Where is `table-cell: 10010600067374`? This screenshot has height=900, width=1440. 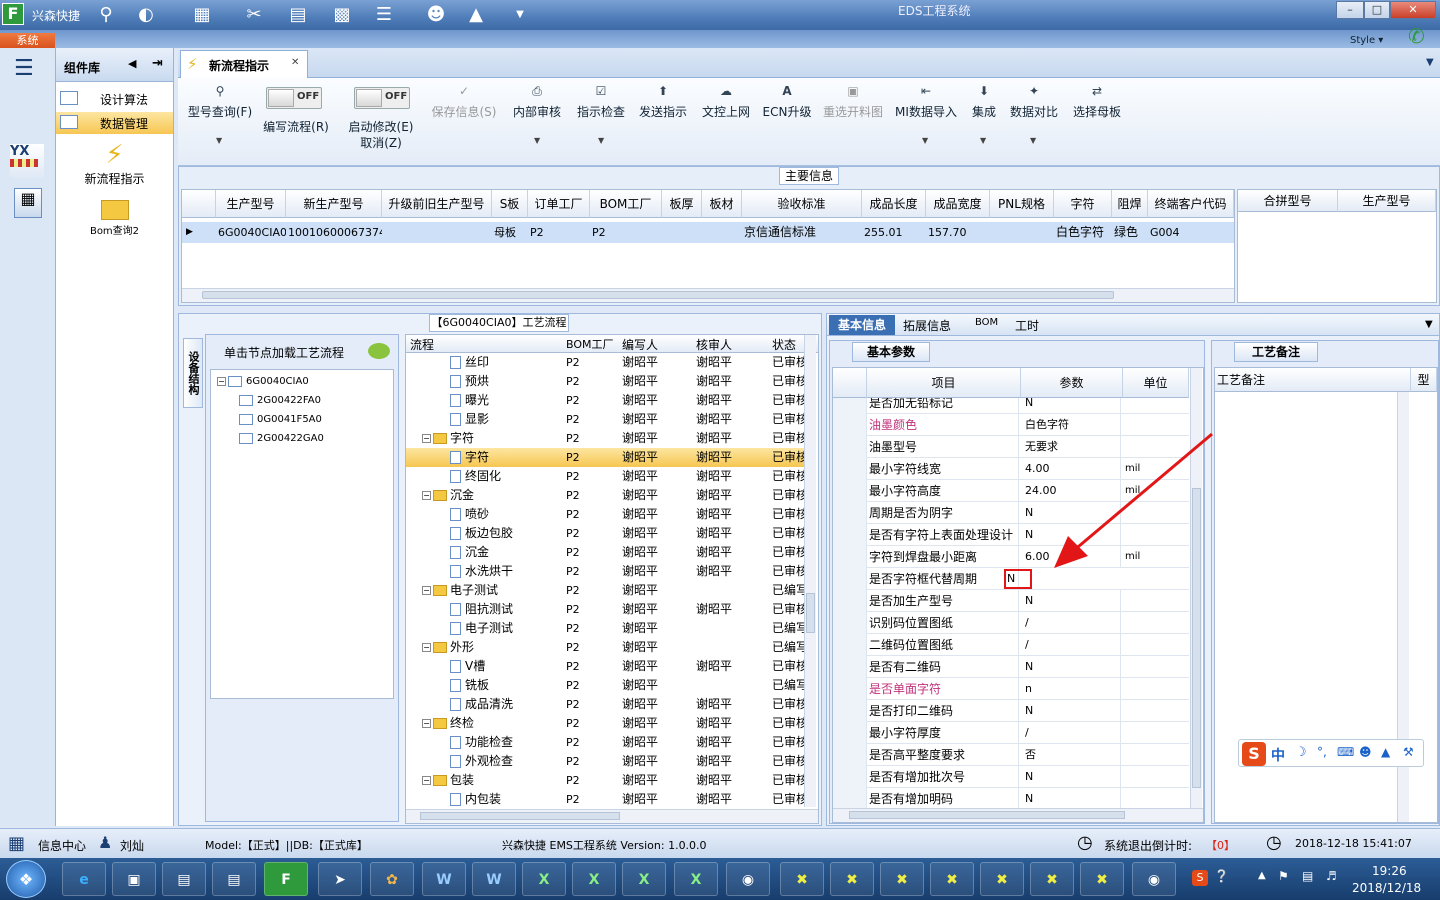
table-cell: 10010600067374 is located at coordinates (335, 232).